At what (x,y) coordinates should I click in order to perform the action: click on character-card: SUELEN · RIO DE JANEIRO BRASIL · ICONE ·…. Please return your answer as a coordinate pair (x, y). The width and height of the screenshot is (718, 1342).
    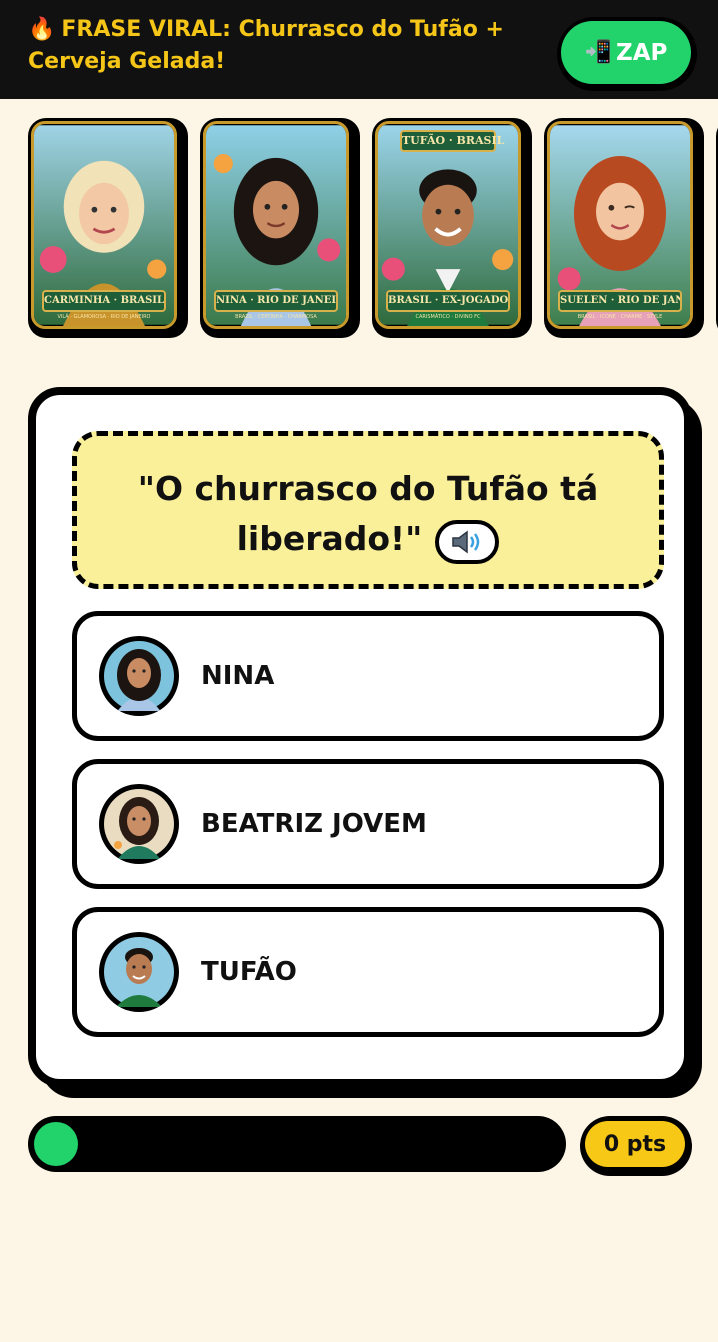
    Looking at the image, I should click on (624, 228).